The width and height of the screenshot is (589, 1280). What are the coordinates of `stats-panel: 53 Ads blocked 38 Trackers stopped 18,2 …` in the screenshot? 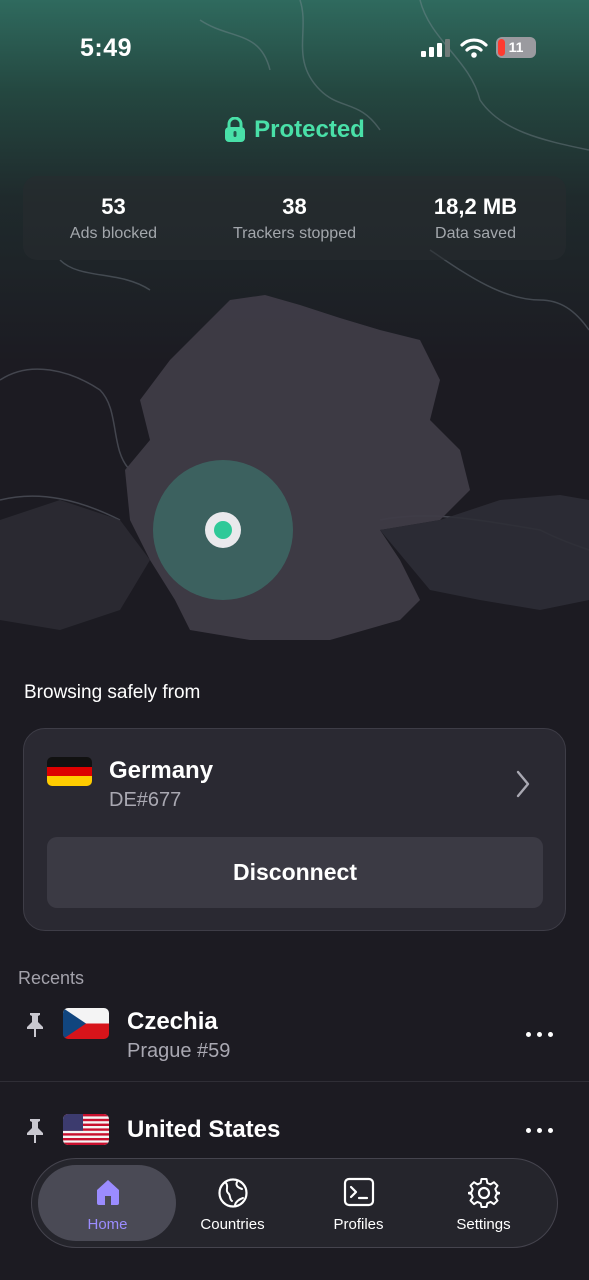 It's located at (294, 218).